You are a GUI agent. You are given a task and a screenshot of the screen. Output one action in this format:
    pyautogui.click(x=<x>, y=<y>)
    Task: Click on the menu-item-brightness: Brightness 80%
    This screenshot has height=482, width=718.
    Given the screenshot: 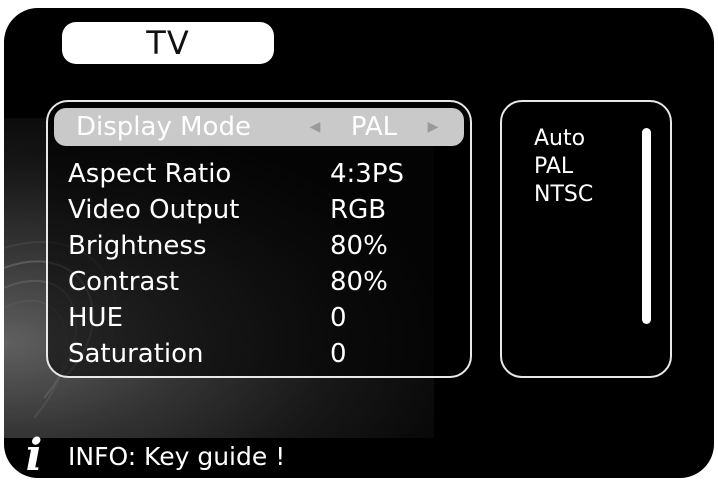 What is the action you would take?
    pyautogui.click(x=268, y=246)
    